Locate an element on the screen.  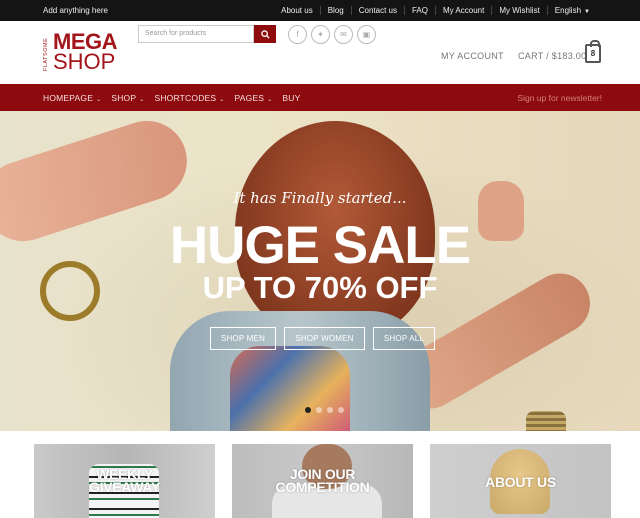
site-logo: FLATSOME MEGA SHOP is located at coordinates (84, 52).